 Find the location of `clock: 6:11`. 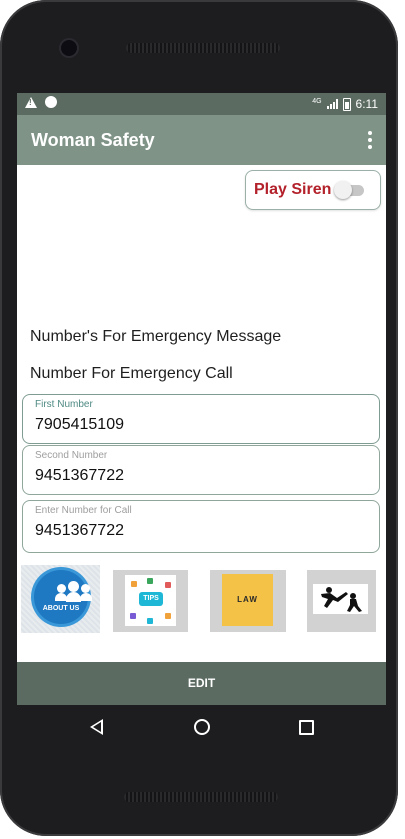

clock: 6:11 is located at coordinates (366, 104).